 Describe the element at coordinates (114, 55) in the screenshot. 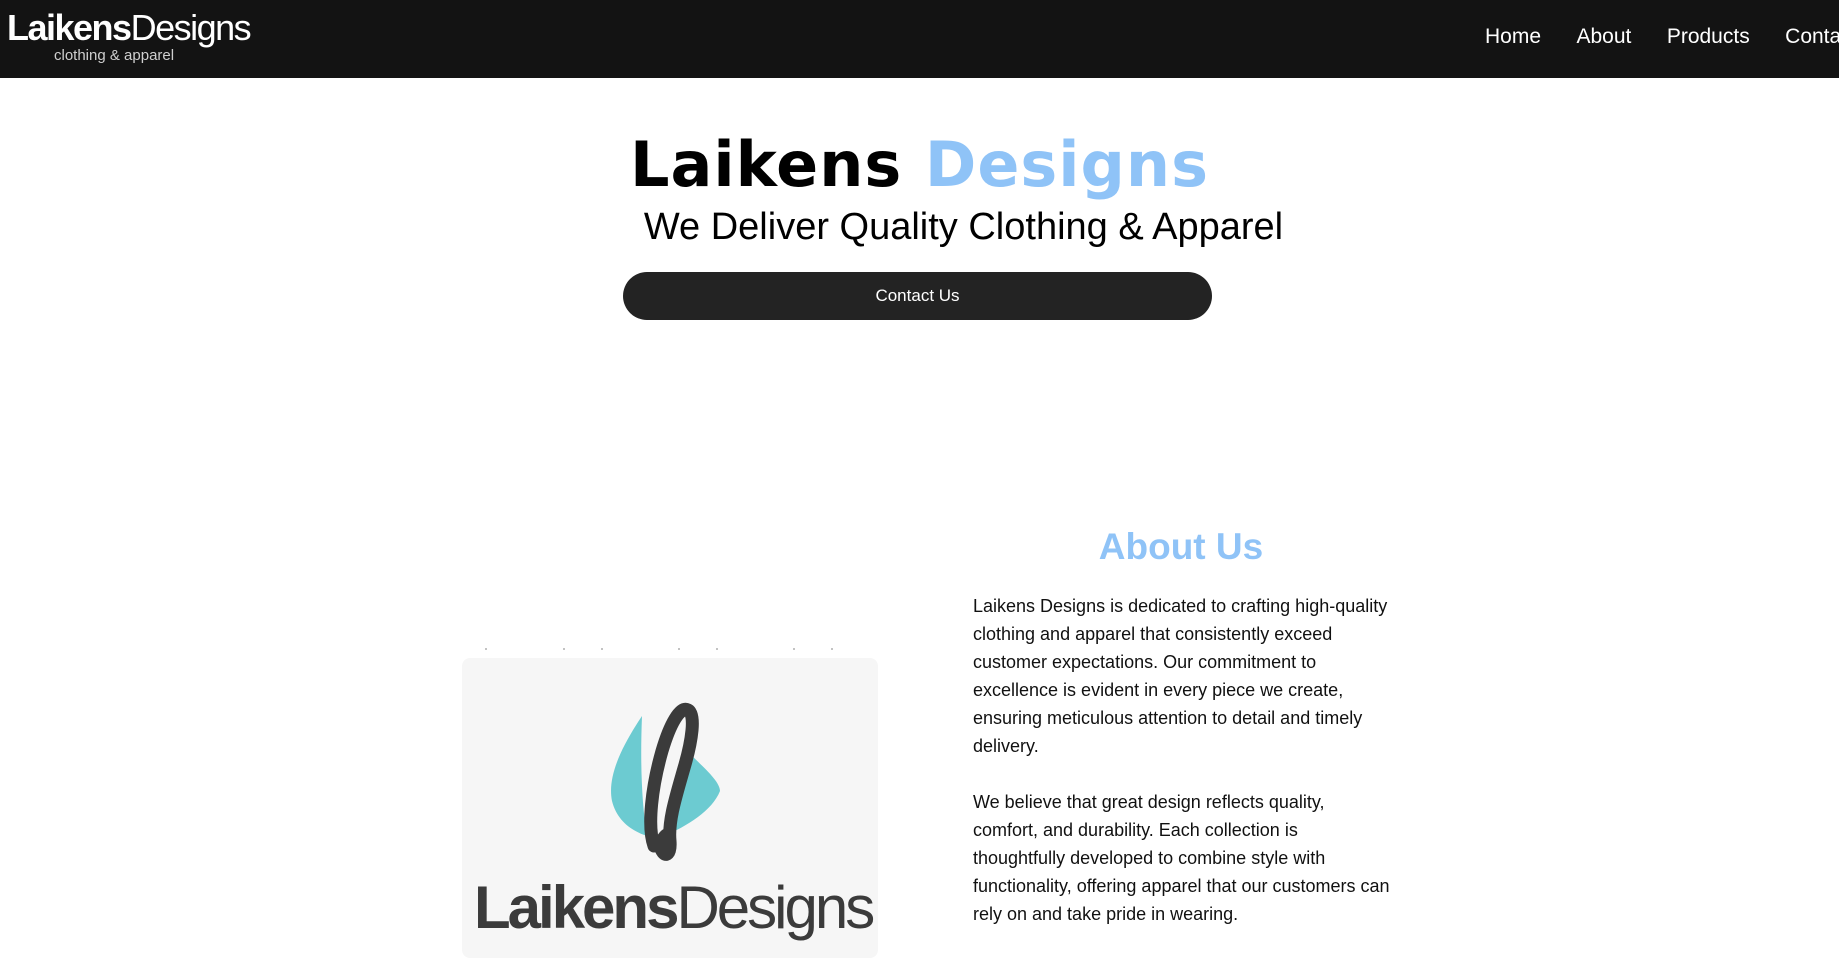

I see `brand-tagline: clothing & apparel` at that location.